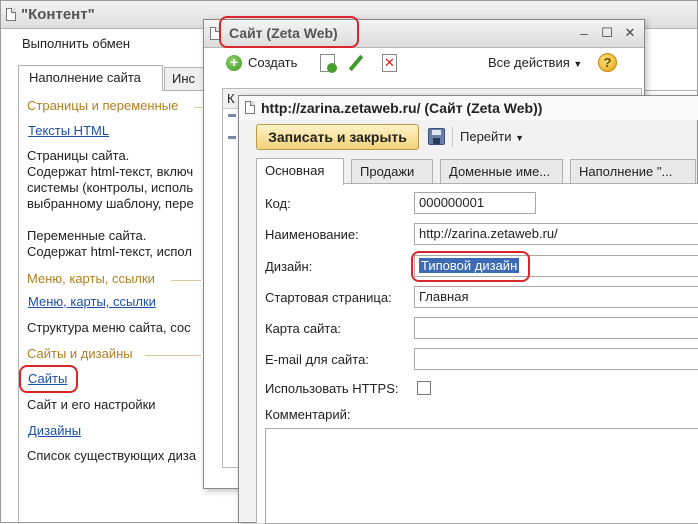 The height and width of the screenshot is (524, 698). Describe the element at coordinates (424, 388) in the screenshot. I see `https-checkbox` at that location.